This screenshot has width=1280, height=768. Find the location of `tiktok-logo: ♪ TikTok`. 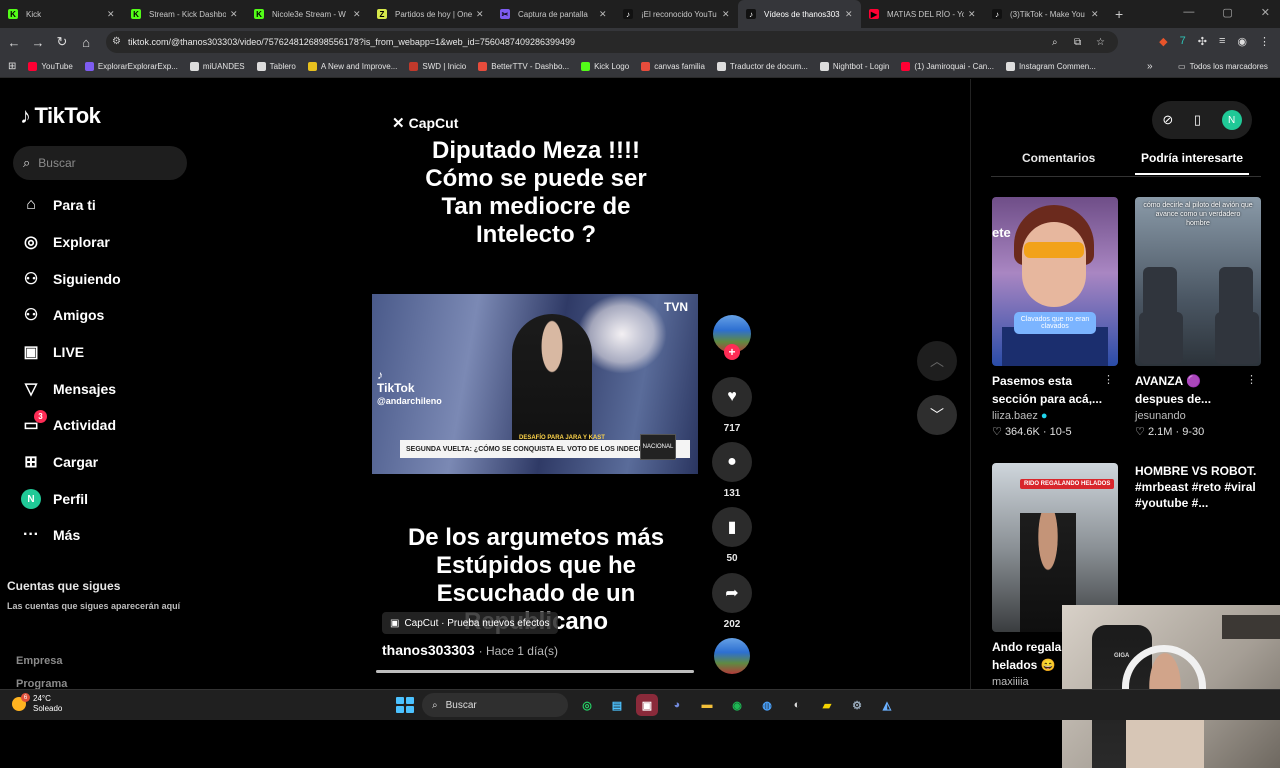

tiktok-logo: ♪ TikTok is located at coordinates (60, 116).